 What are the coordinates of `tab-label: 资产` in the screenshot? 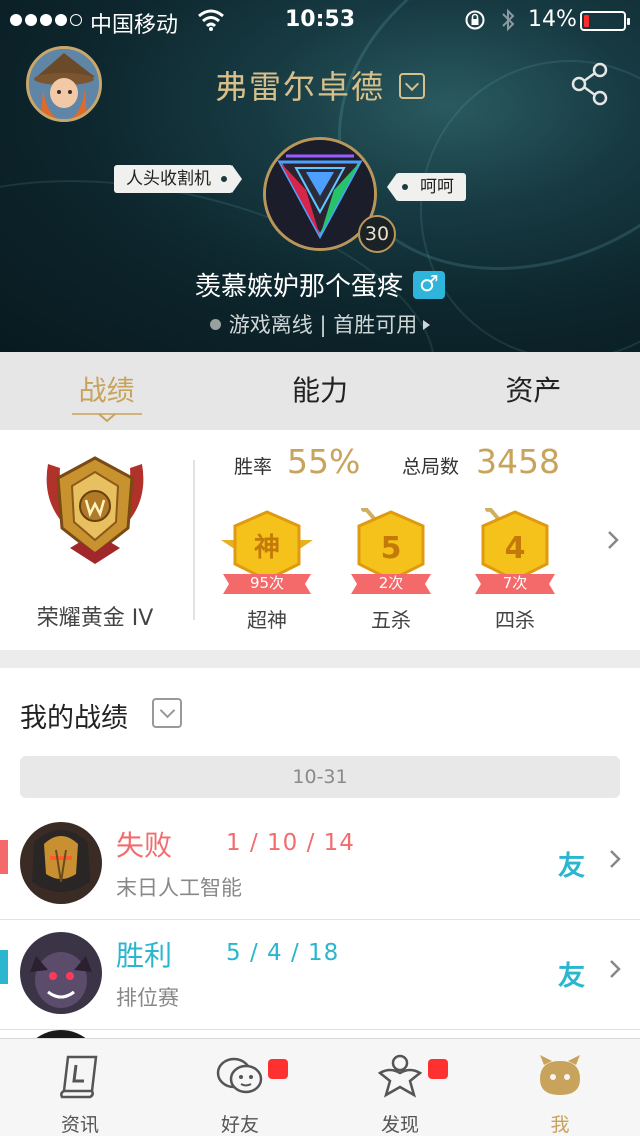 It's located at (533, 390).